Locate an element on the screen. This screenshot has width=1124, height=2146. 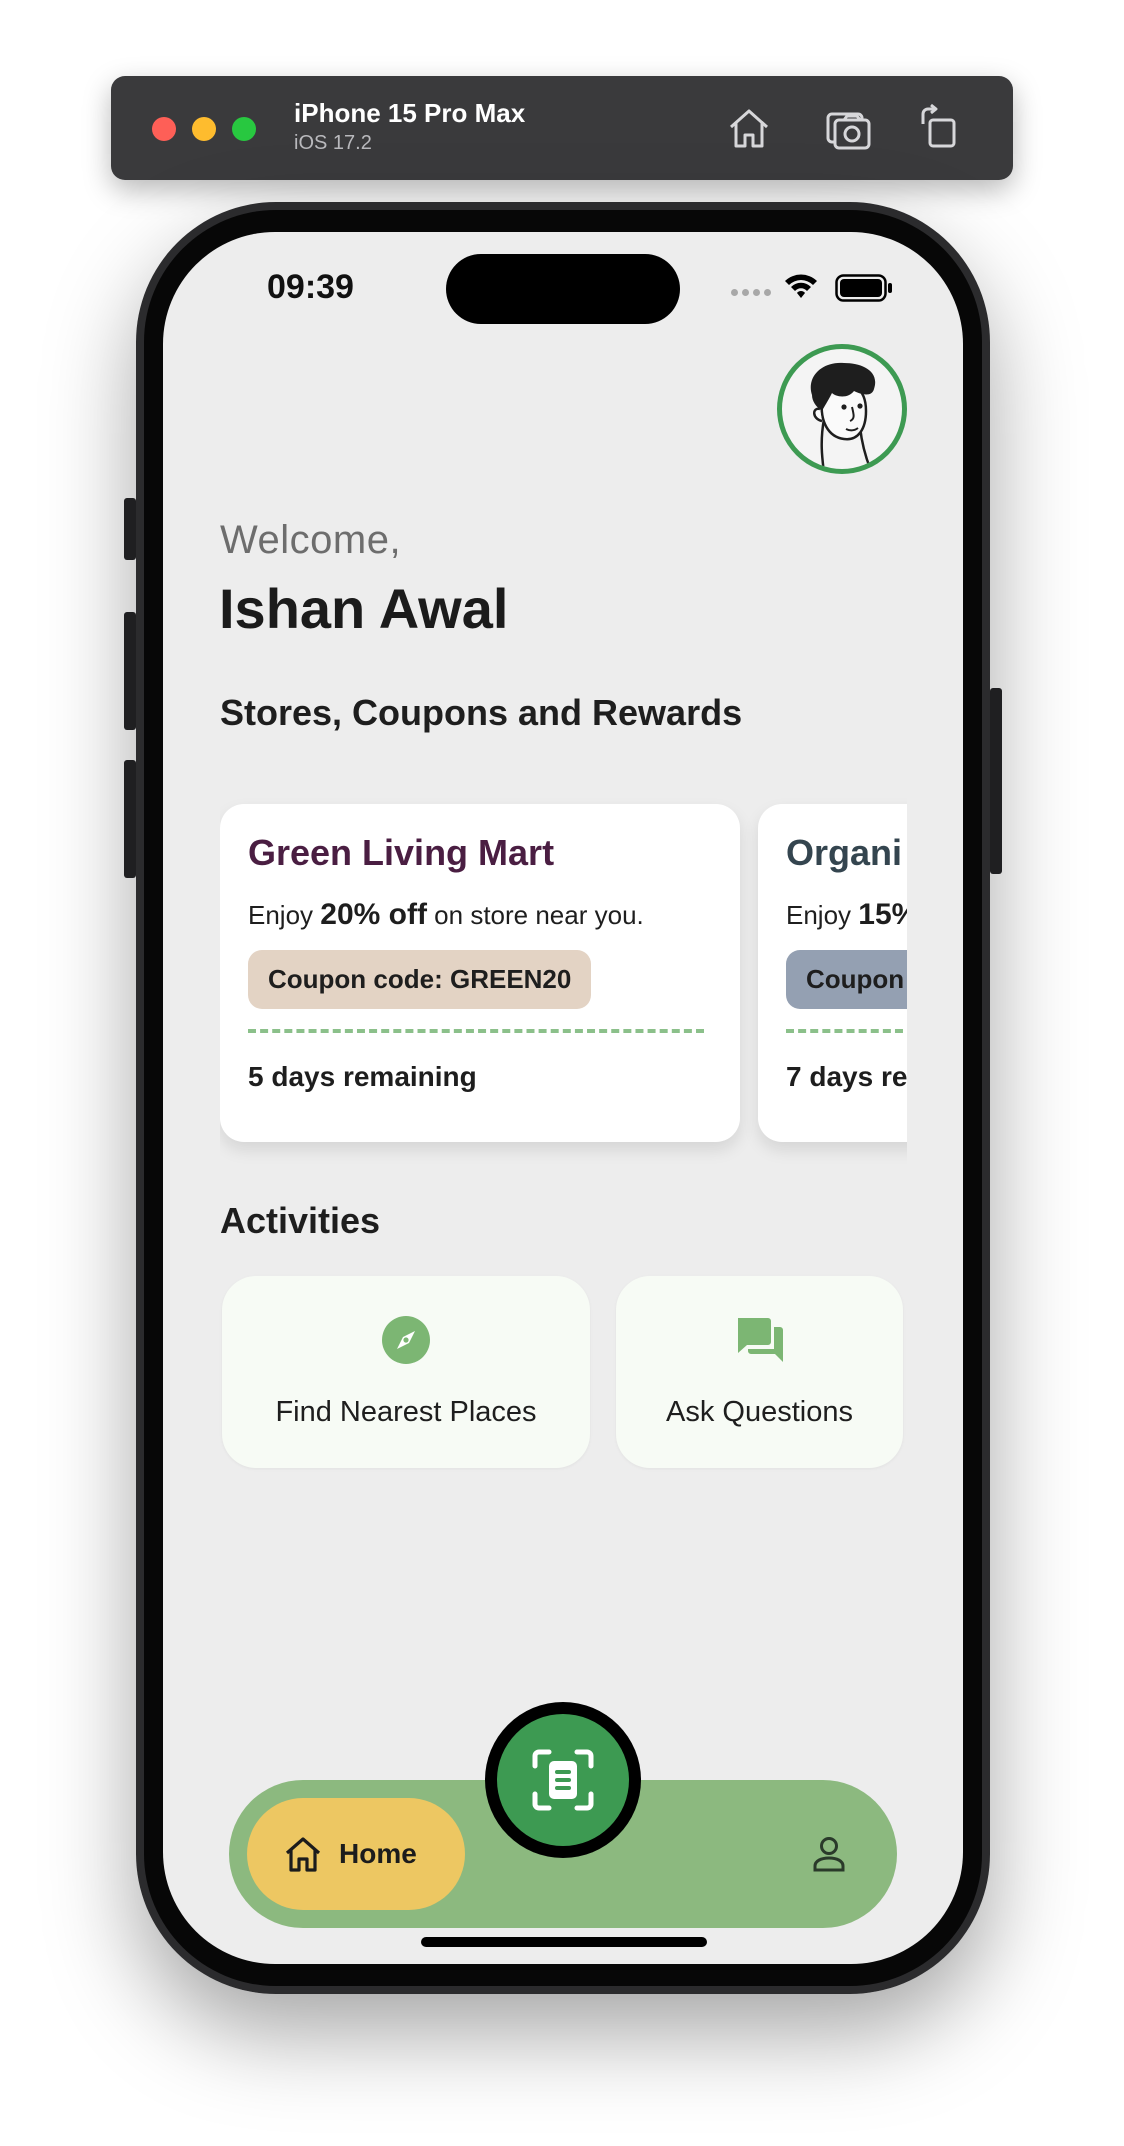
activities-section-title: Activities is located at coordinates (300, 1220).